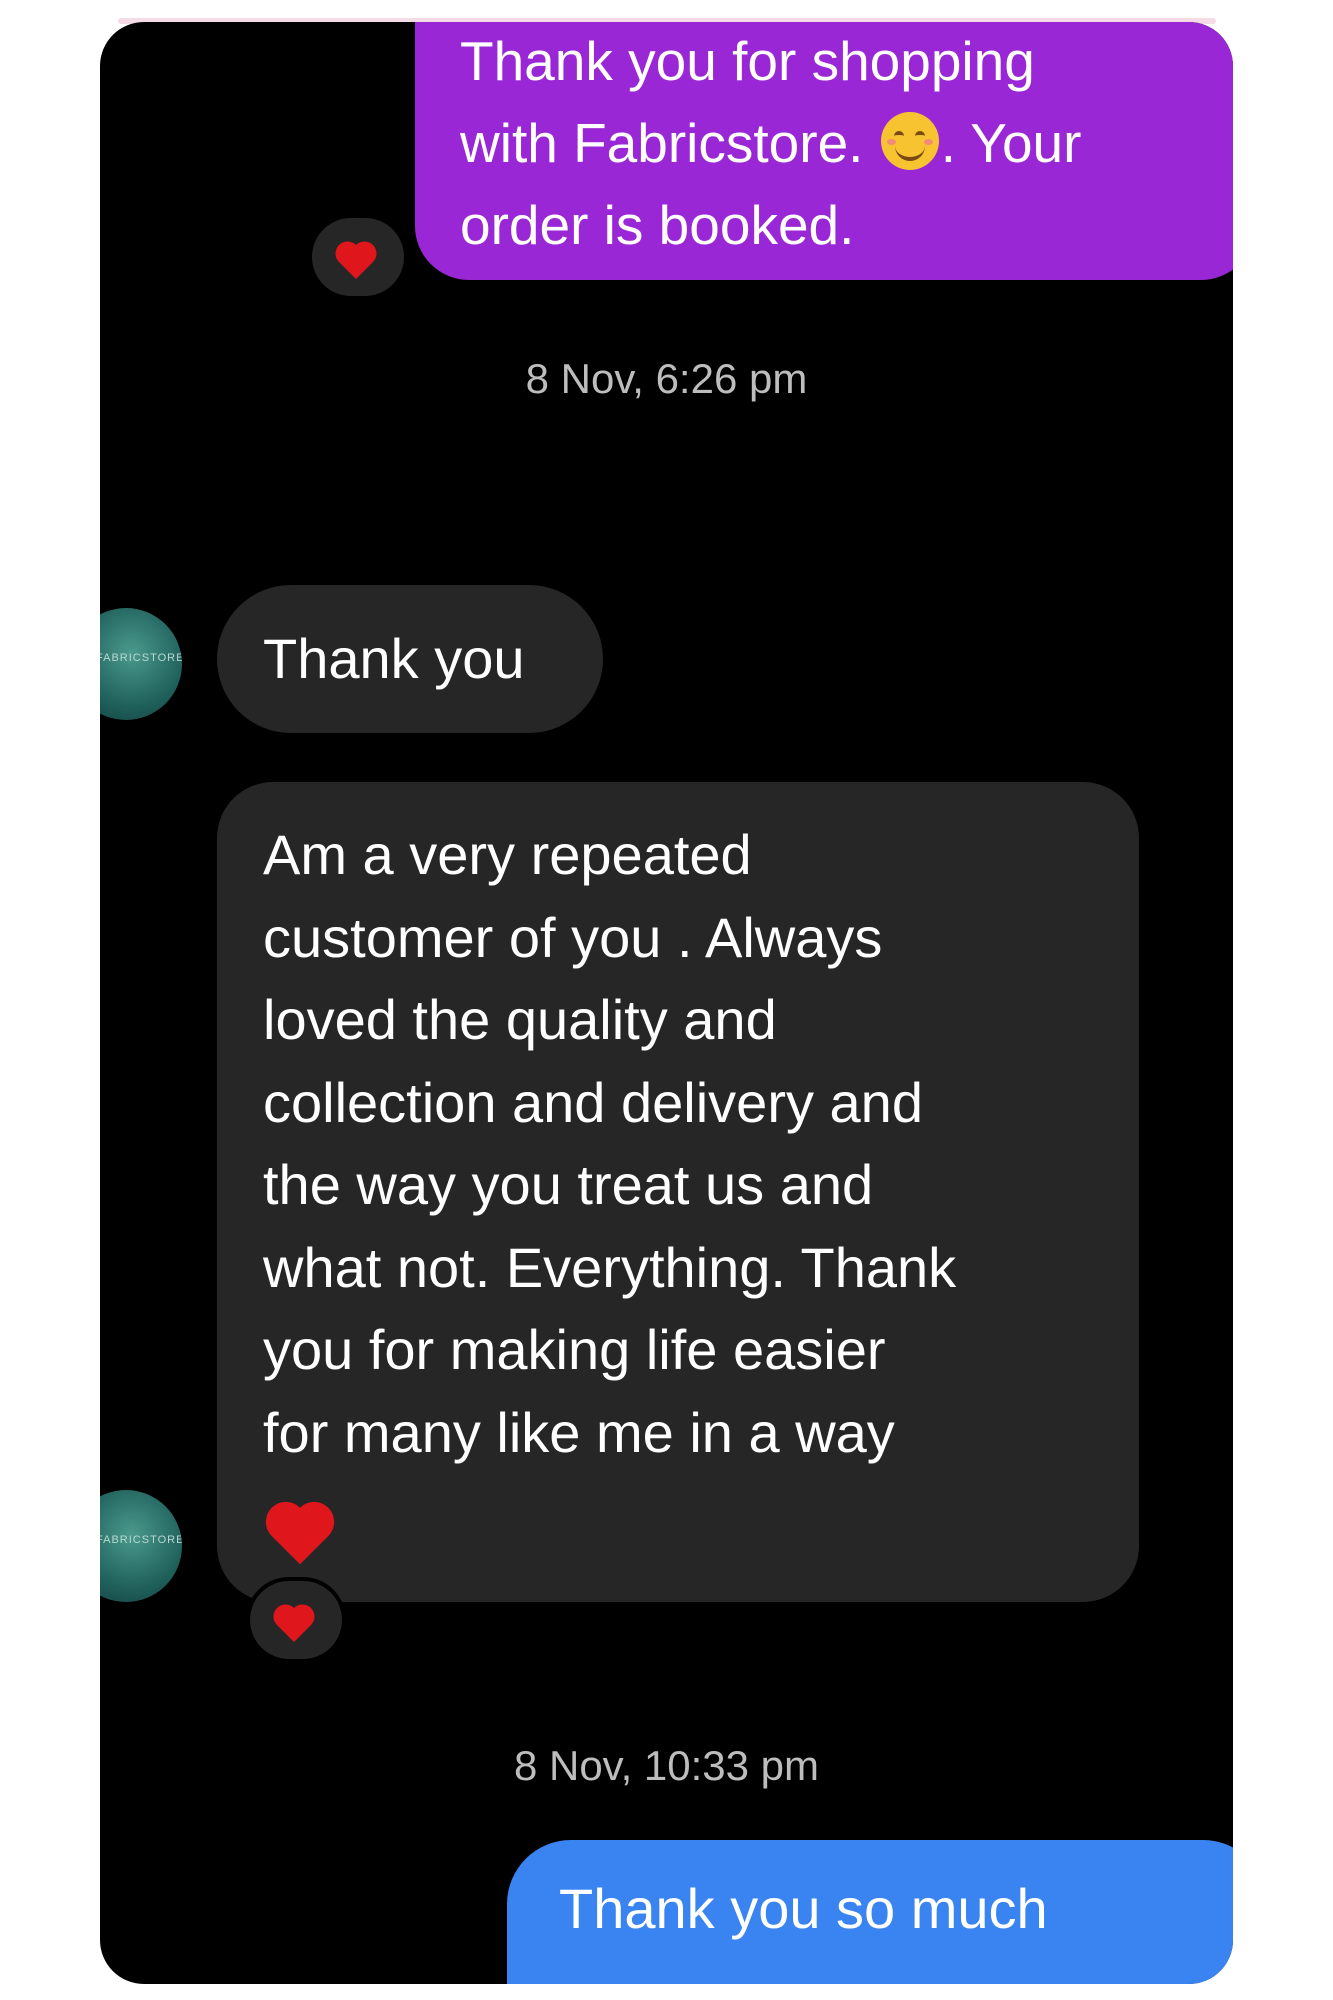 The height and width of the screenshot is (2000, 1333). What do you see at coordinates (909, 141) in the screenshot?
I see `smiling-face-icon` at bounding box center [909, 141].